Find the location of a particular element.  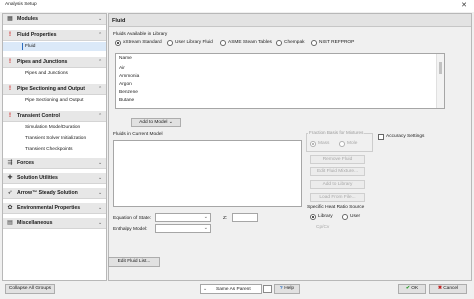

panel-header: Fluid is located at coordinates (290, 20).